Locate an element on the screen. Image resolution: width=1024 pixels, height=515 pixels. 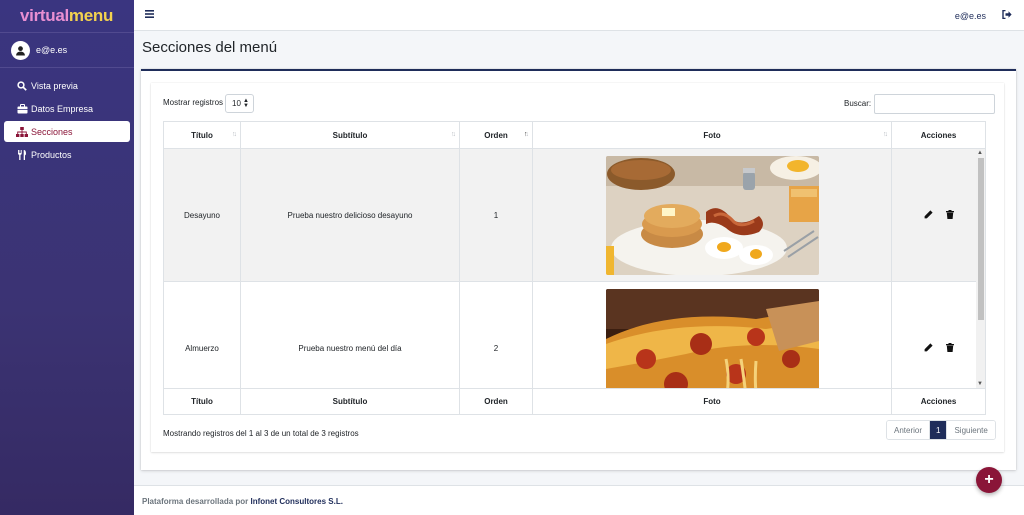
footer-company-link: Infonet Consultores S.L. is located at coordinates (297, 501).